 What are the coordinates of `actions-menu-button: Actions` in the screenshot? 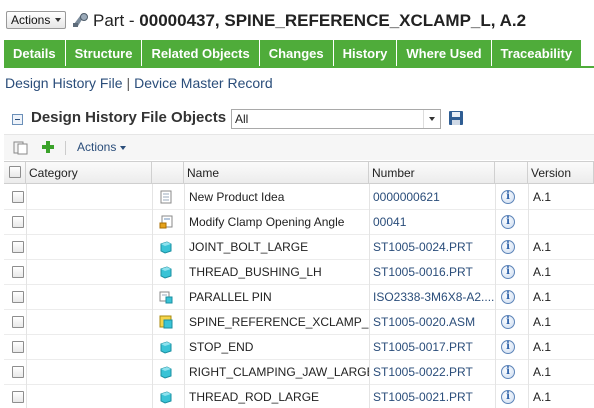 It's located at (36, 20).